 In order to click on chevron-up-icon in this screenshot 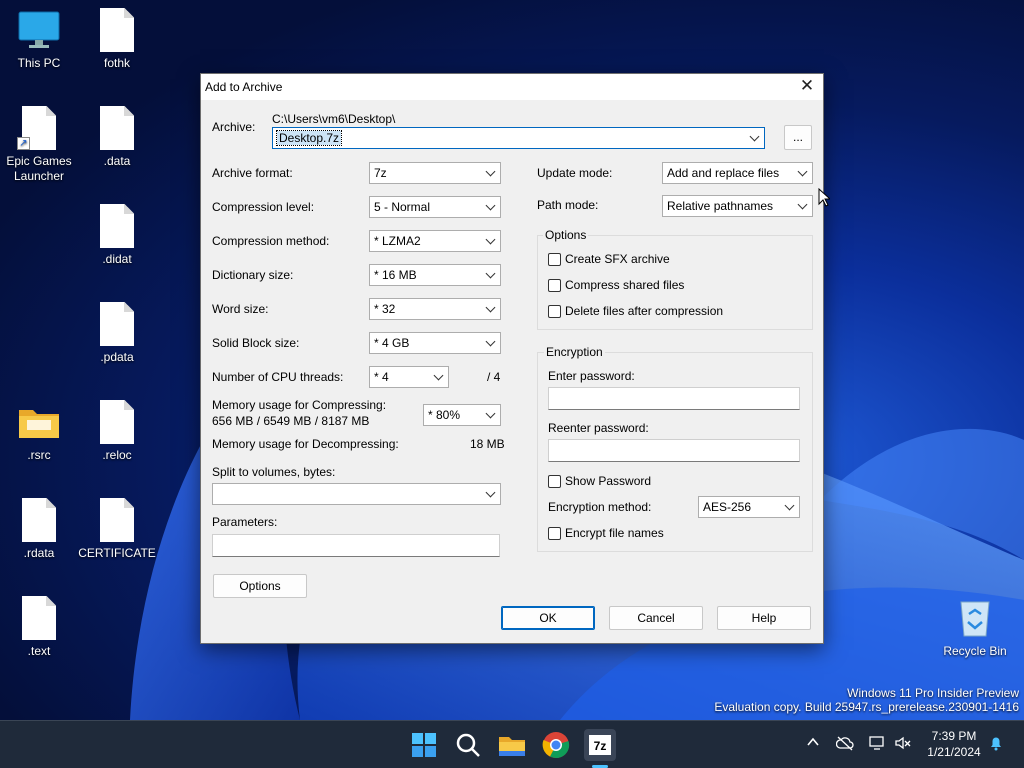, I will do `click(813, 743)`.